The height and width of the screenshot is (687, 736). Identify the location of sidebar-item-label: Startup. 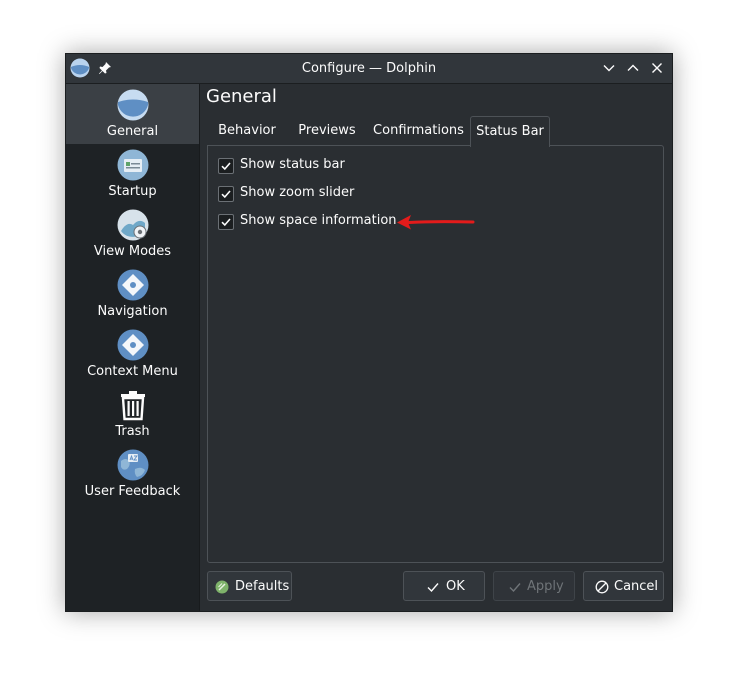
(132, 191).